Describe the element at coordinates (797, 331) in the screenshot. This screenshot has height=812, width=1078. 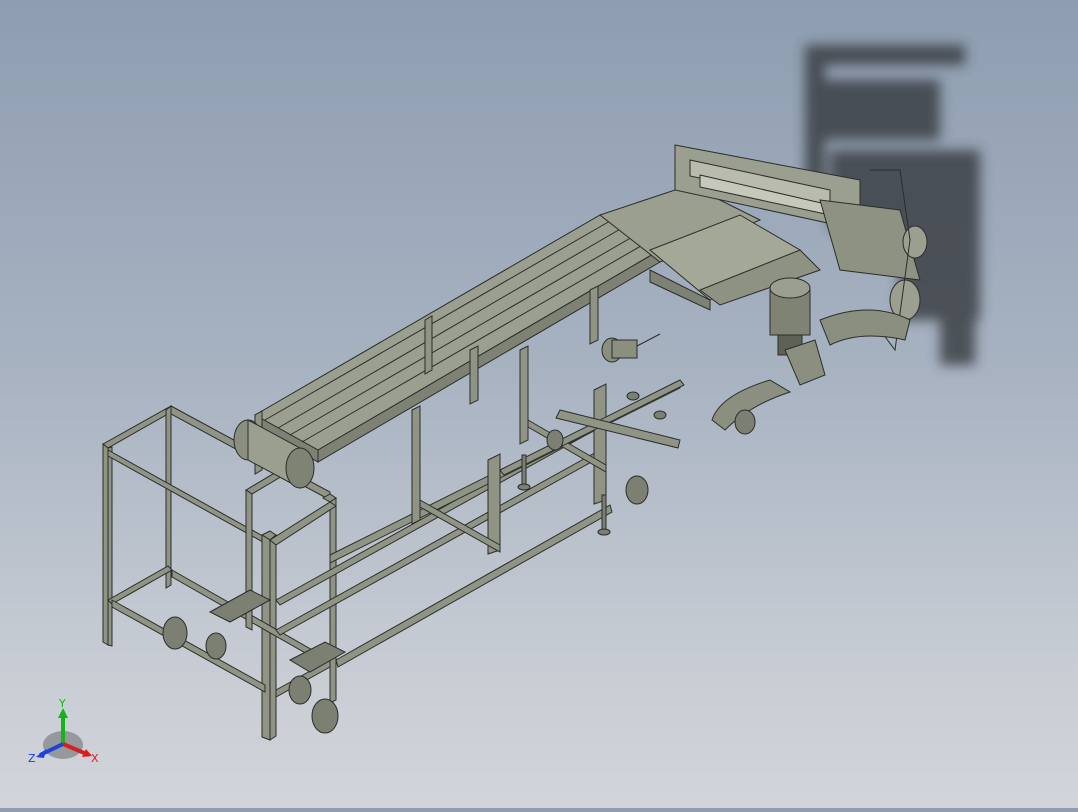
I see `gear-motor` at that location.